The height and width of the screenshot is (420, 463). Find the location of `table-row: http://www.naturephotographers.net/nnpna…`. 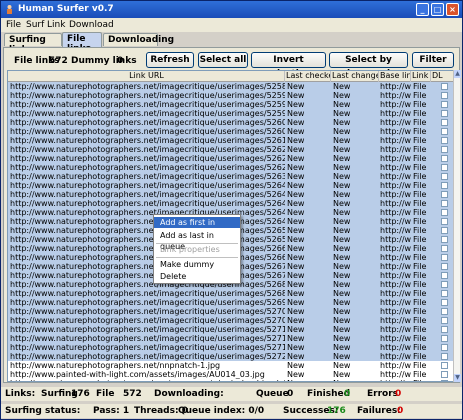

table-row: http://www.naturephotographers.net/nnpna… is located at coordinates (230, 365).